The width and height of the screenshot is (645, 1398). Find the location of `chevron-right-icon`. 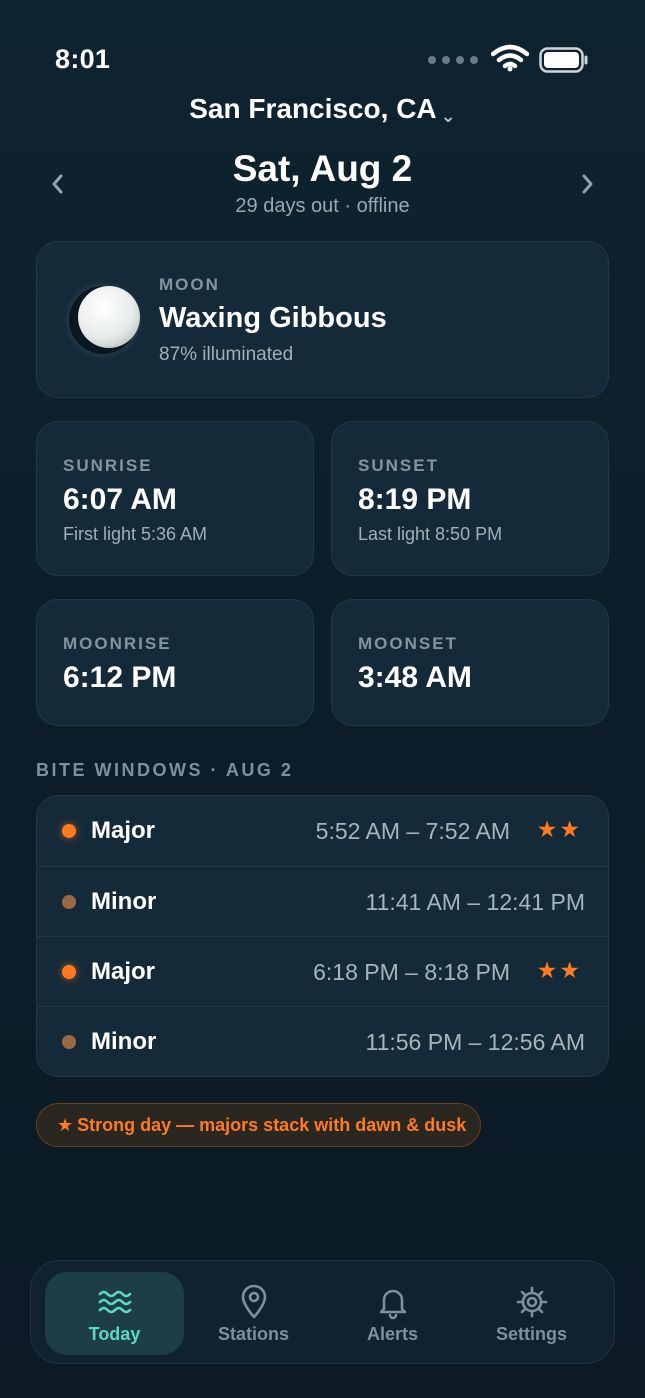

chevron-right-icon is located at coordinates (587, 184).